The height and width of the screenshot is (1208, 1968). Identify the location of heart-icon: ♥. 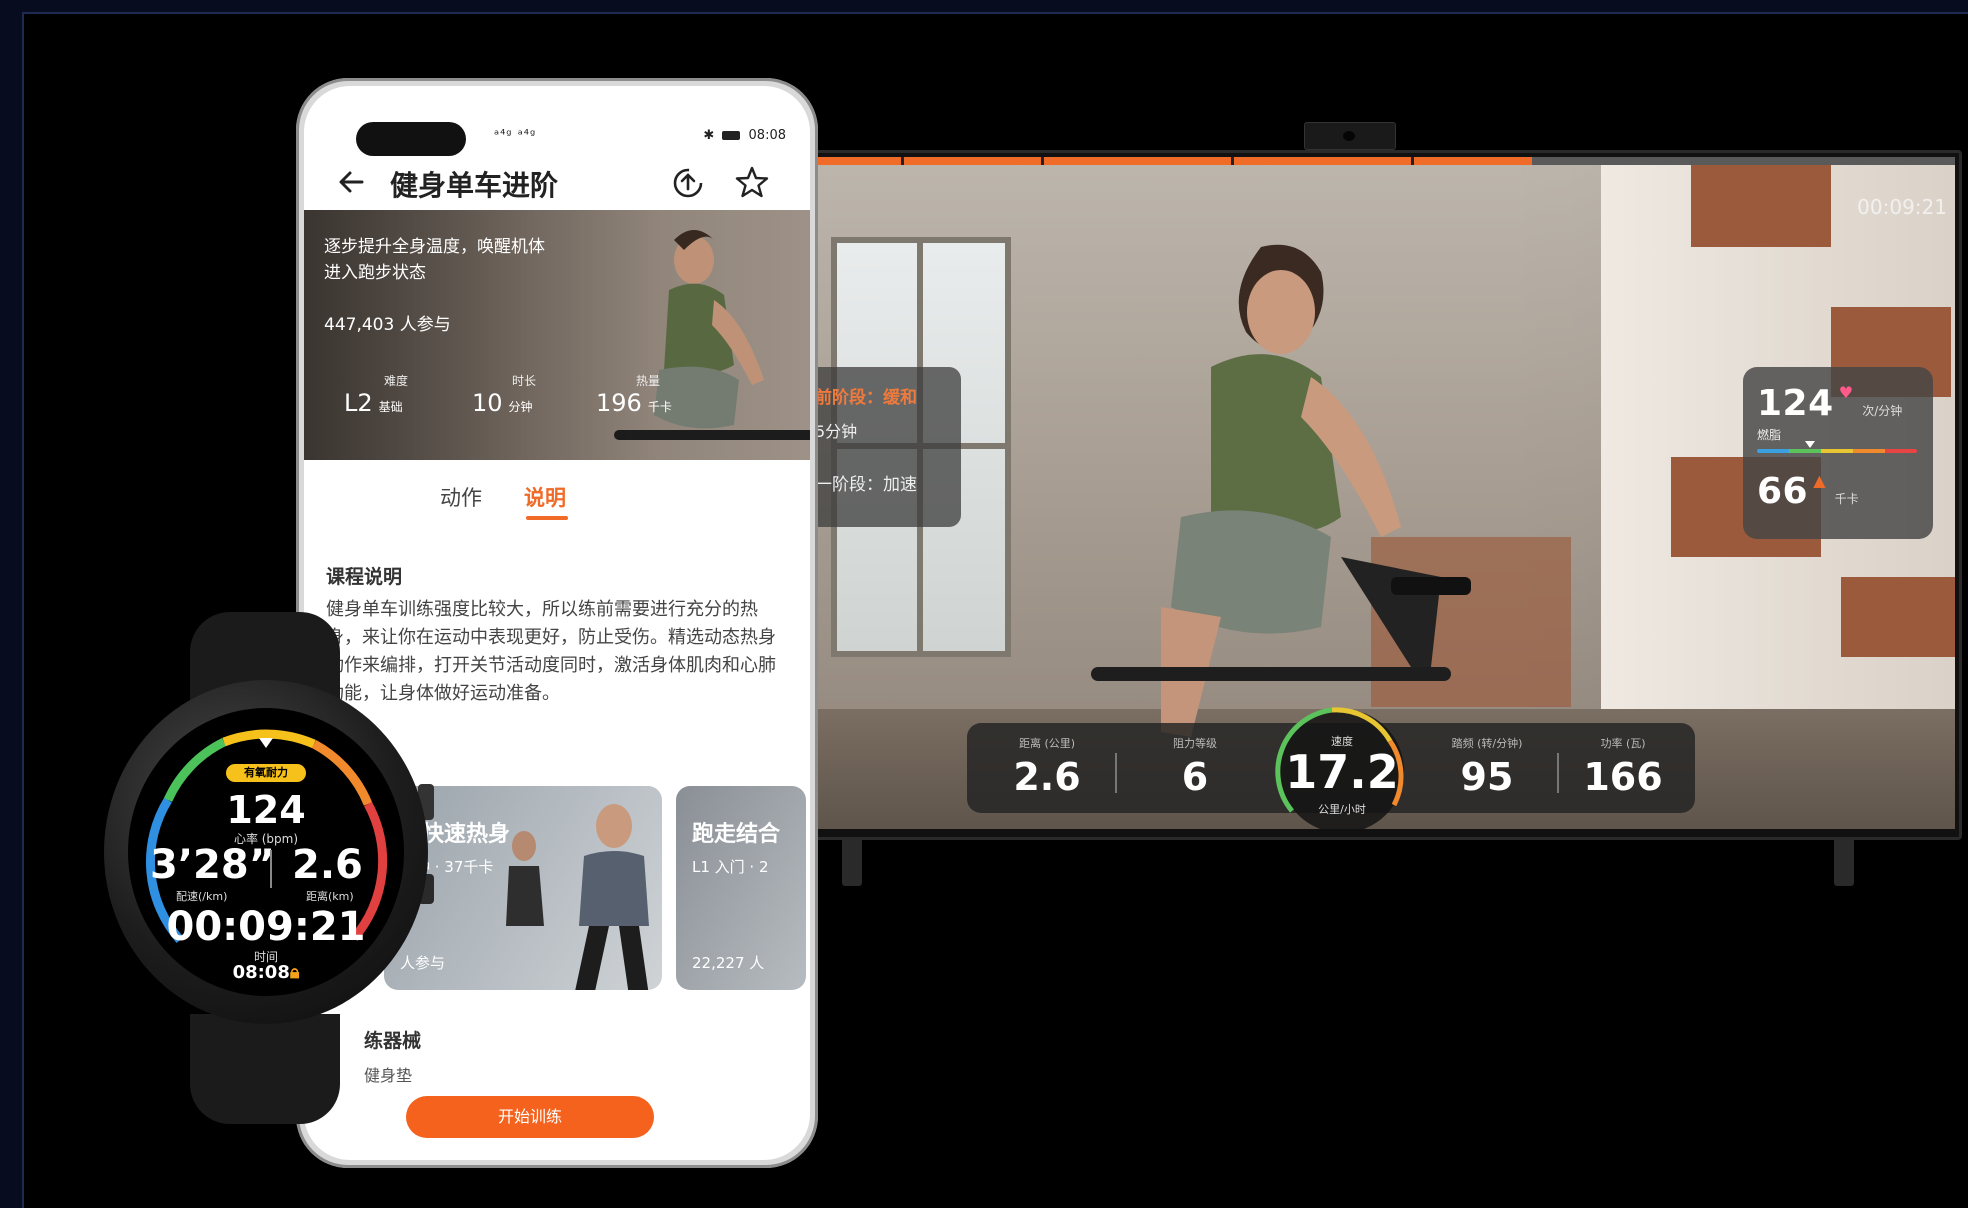
(1846, 392).